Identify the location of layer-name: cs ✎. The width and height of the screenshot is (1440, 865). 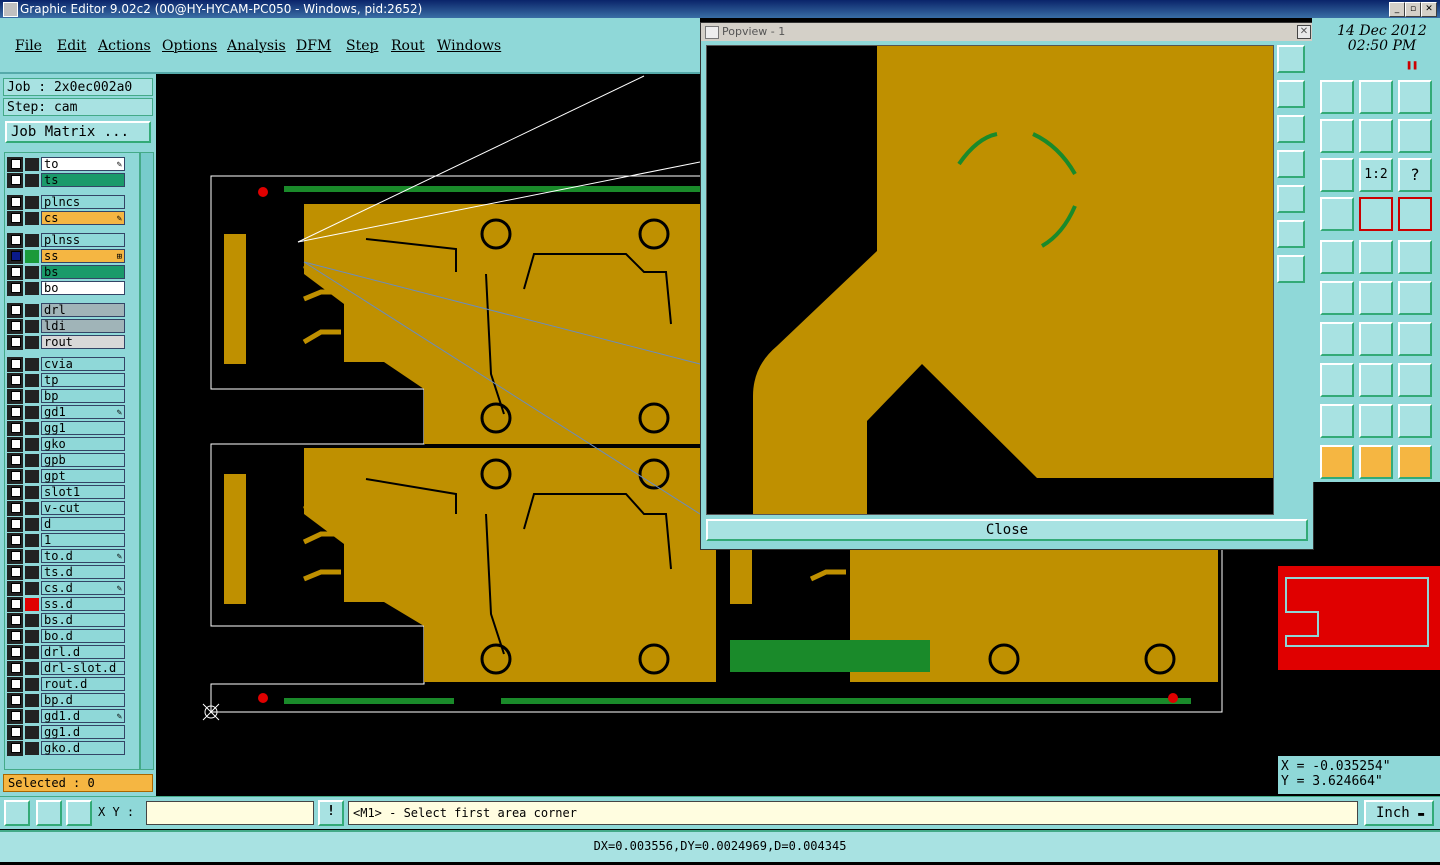
(83, 218).